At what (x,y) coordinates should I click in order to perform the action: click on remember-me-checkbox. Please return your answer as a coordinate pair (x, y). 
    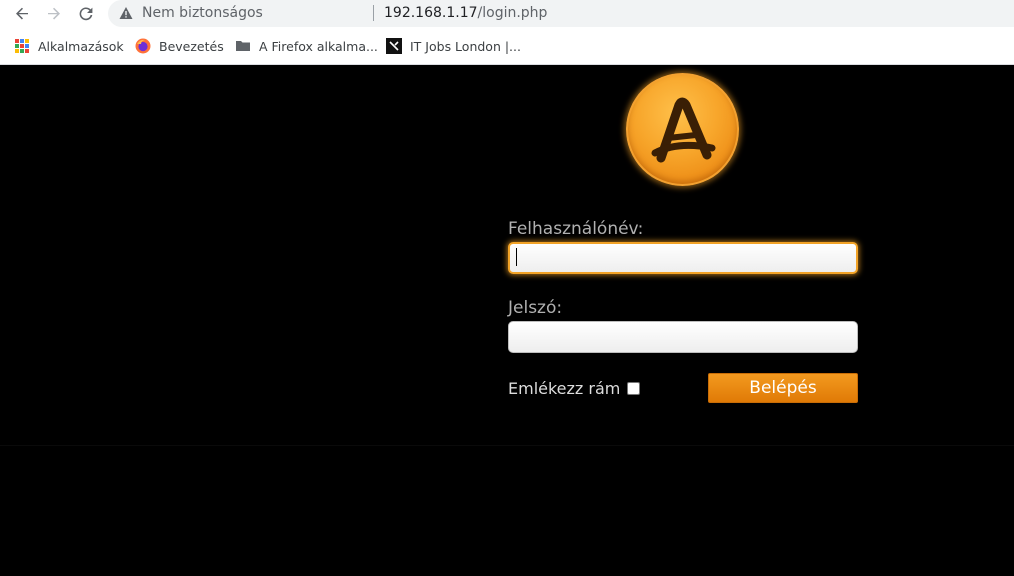
    Looking at the image, I should click on (633, 388).